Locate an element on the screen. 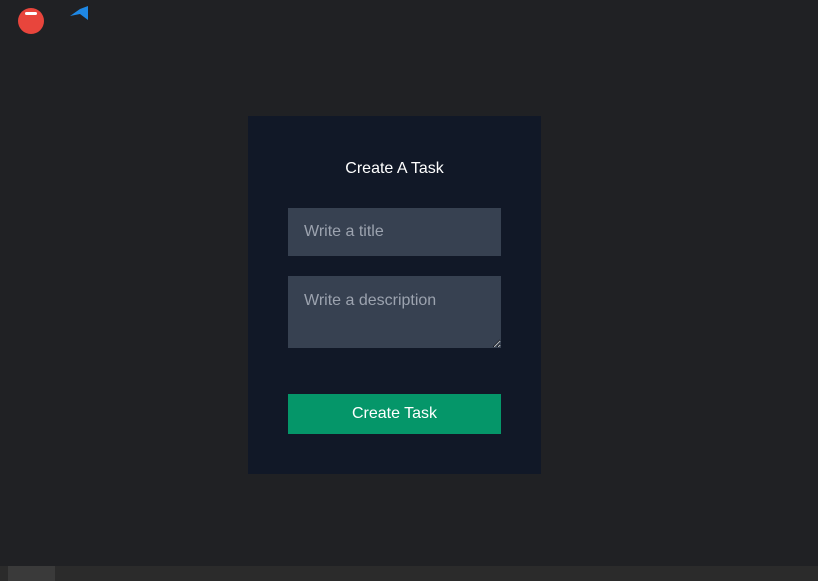 This screenshot has height=581, width=818. taskbar-app-browser is located at coordinates (31, 573).